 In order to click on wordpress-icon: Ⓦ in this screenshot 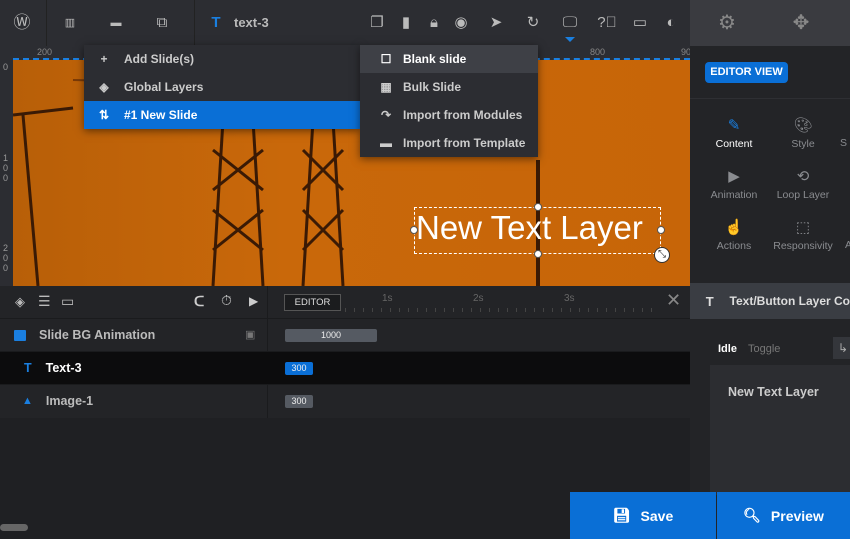, I will do `click(22, 23)`.